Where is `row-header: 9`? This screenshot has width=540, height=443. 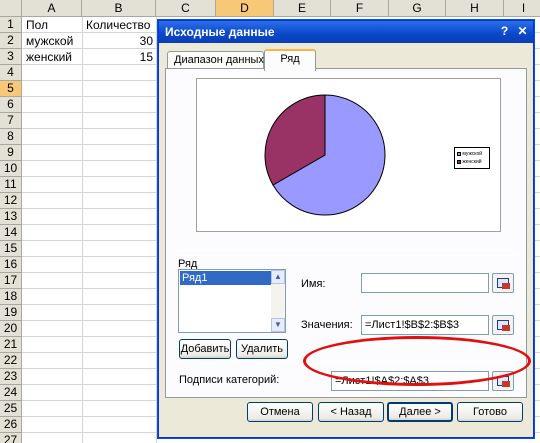 row-header: 9 is located at coordinates (11, 153).